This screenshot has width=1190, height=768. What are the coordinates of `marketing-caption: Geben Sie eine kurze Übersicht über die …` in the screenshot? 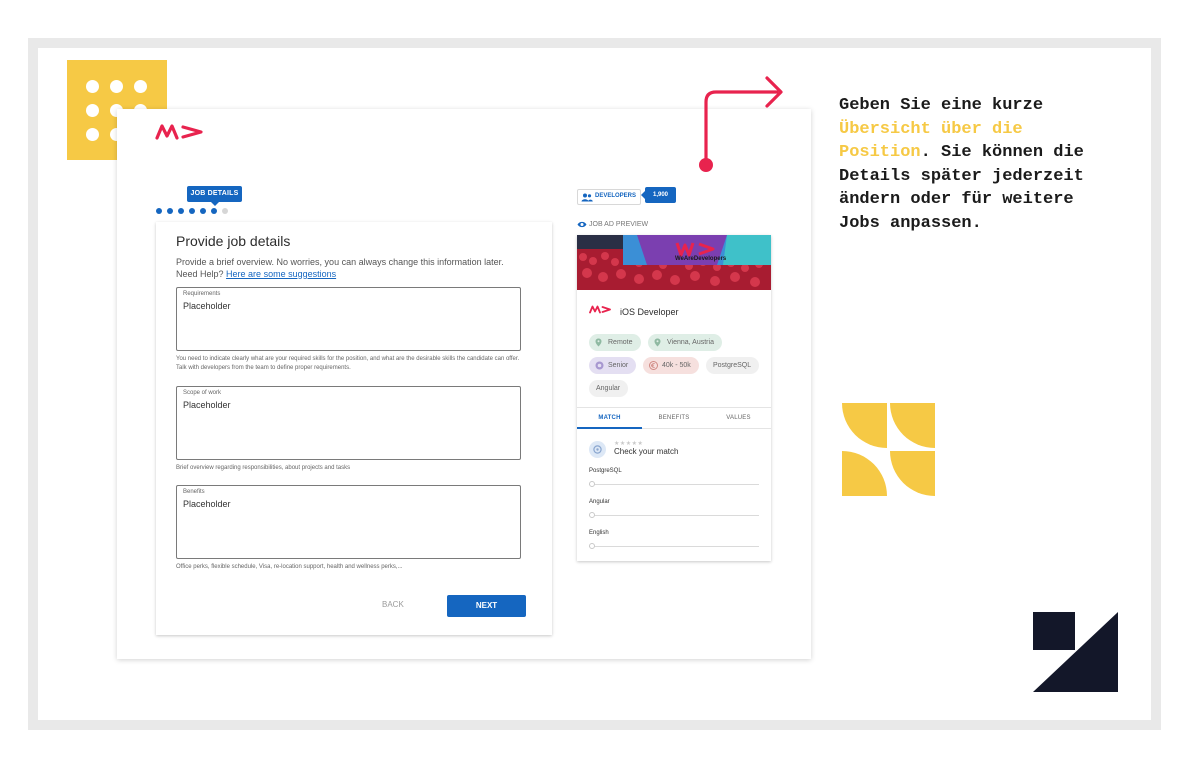 It's located at (961, 164).